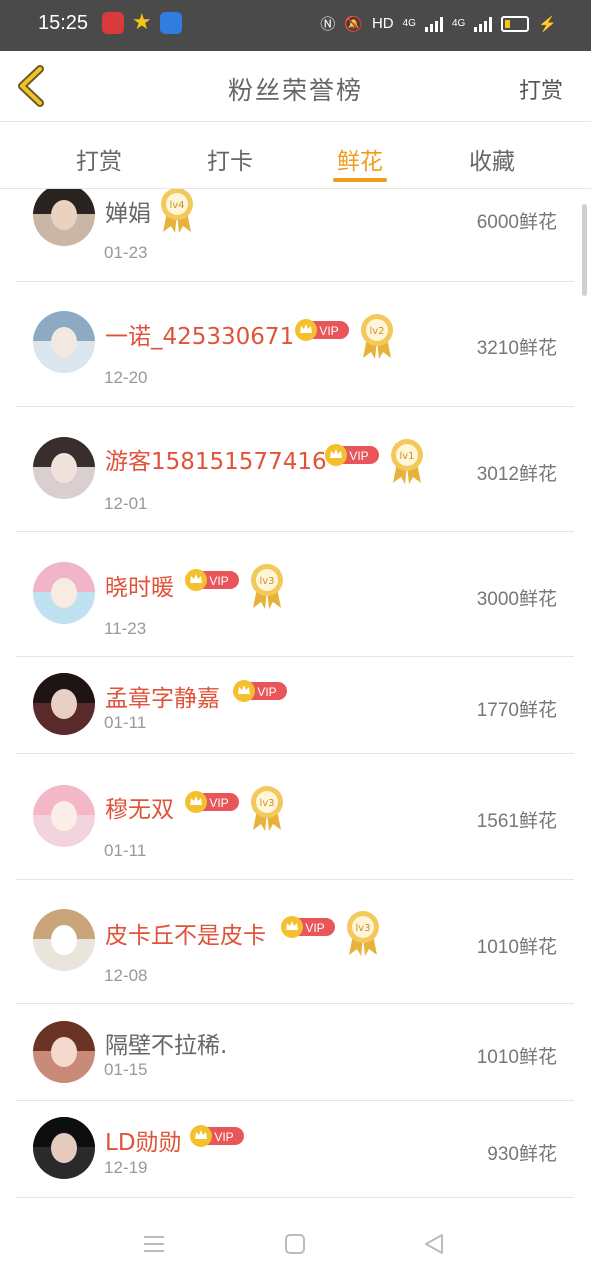 Image resolution: width=591 pixels, height=1280 pixels. Describe the element at coordinates (200, 337) in the screenshot. I see `fan-name: 一诺_425330671` at that location.